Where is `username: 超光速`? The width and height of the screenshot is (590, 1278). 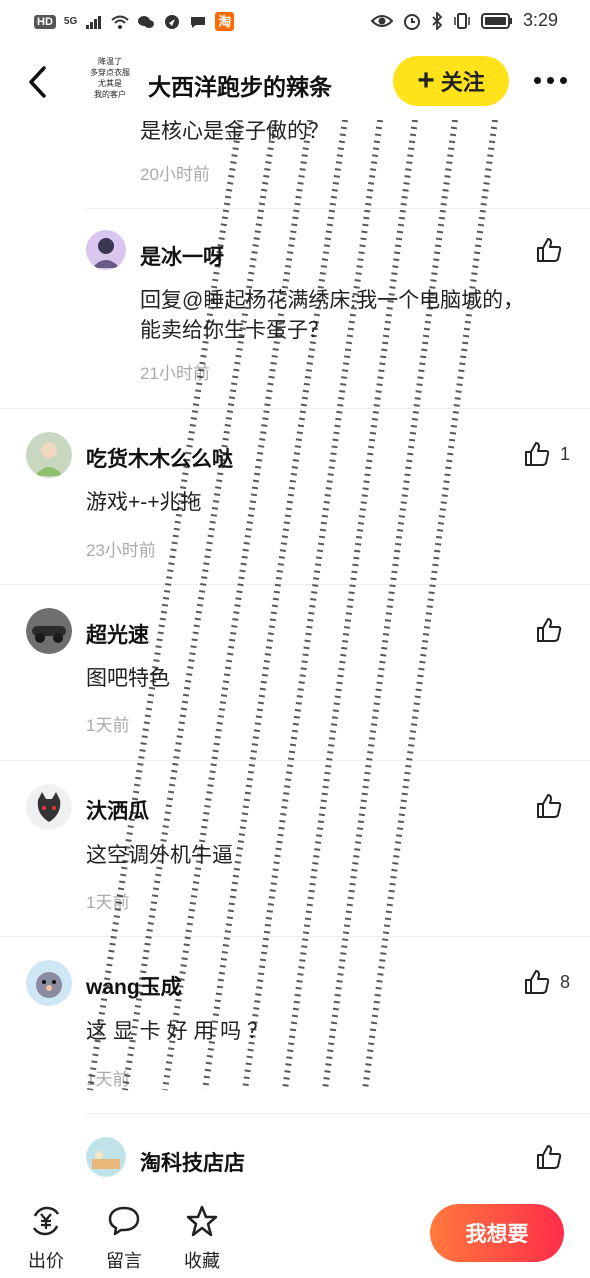 username: 超光速 is located at coordinates (117, 634).